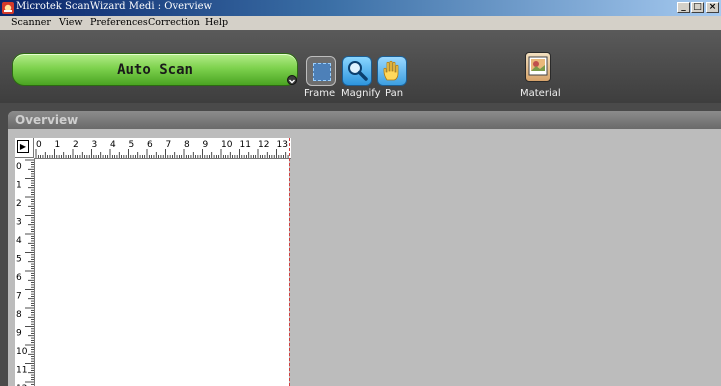 This screenshot has width=721, height=386. Describe the element at coordinates (282, 145) in the screenshot. I see `h-ruler-label: 13` at that location.